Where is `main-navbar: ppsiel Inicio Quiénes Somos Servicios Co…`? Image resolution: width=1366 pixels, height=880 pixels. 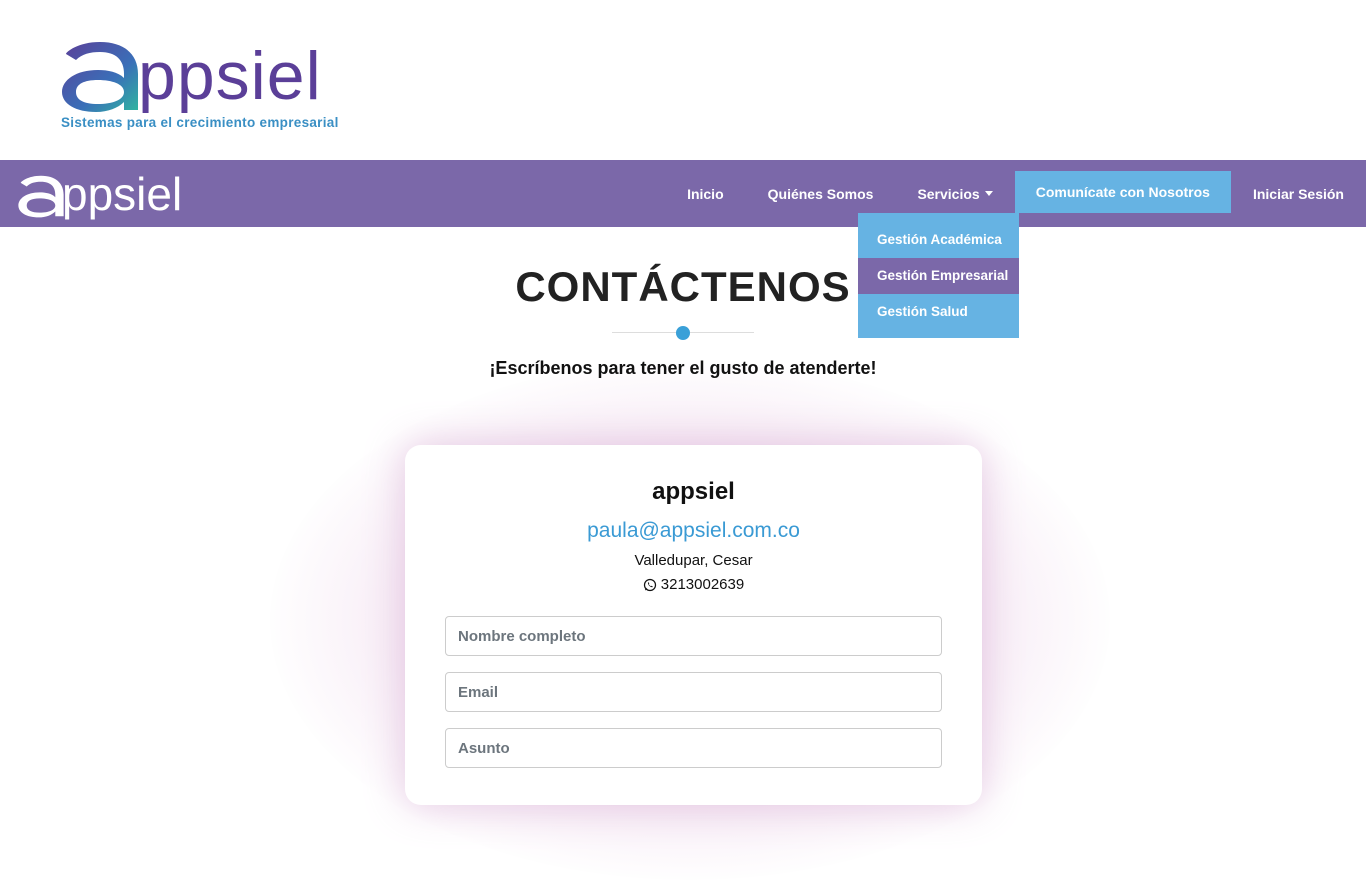 main-navbar: ppsiel Inicio Quiénes Somos Servicios Co… is located at coordinates (683, 193).